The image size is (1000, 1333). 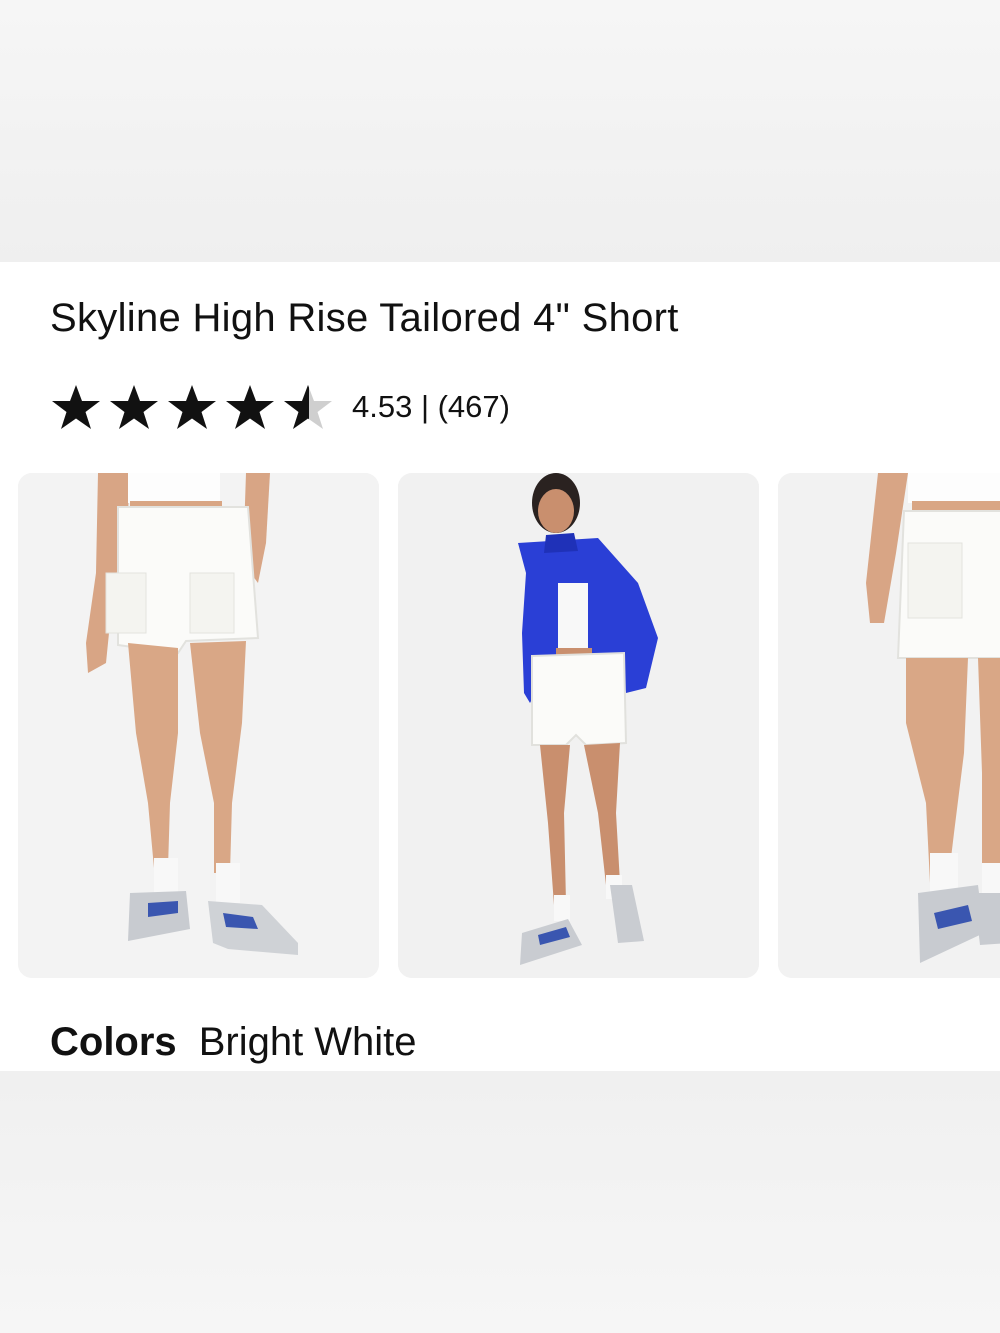 I want to click on product-image-front, so click(x=198, y=725).